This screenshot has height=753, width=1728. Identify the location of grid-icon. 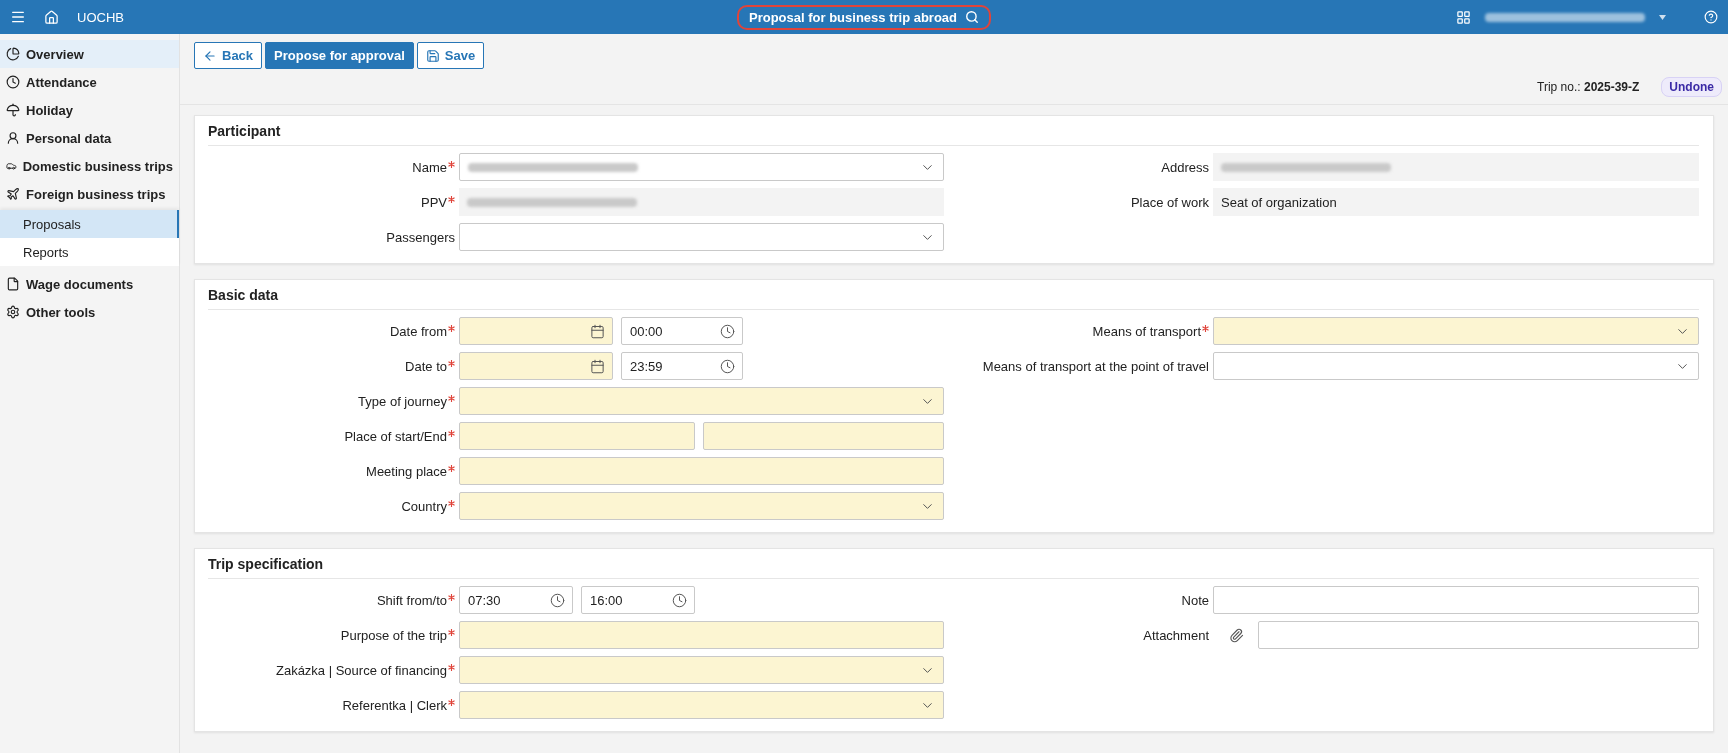
(1463, 17).